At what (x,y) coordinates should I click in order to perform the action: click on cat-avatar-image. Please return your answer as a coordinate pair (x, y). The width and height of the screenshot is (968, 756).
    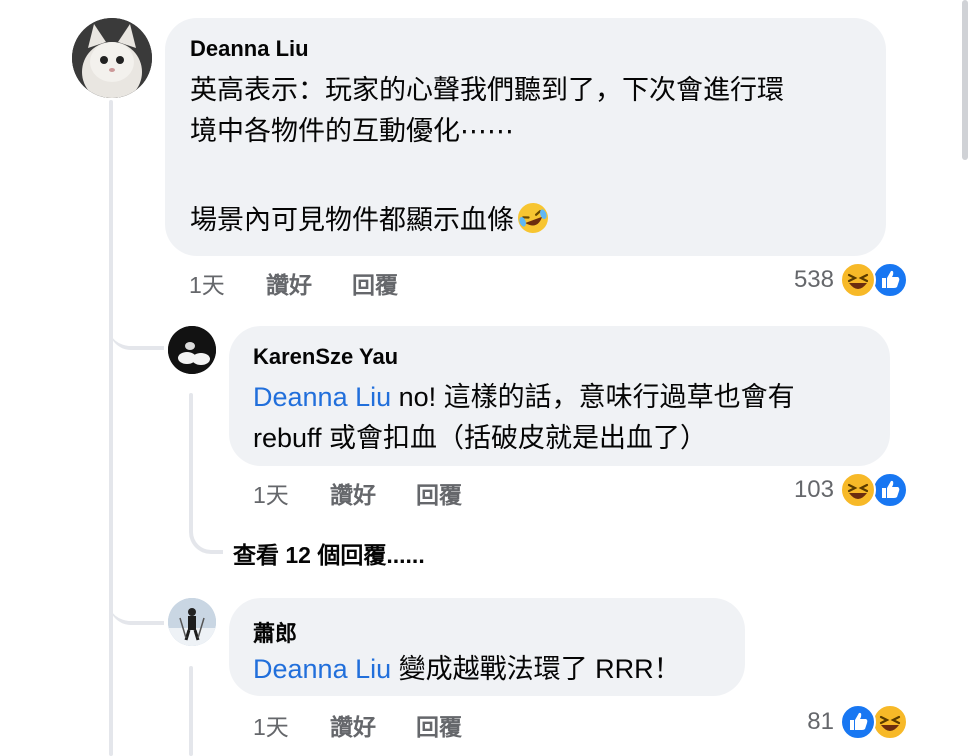
    Looking at the image, I should click on (112, 58).